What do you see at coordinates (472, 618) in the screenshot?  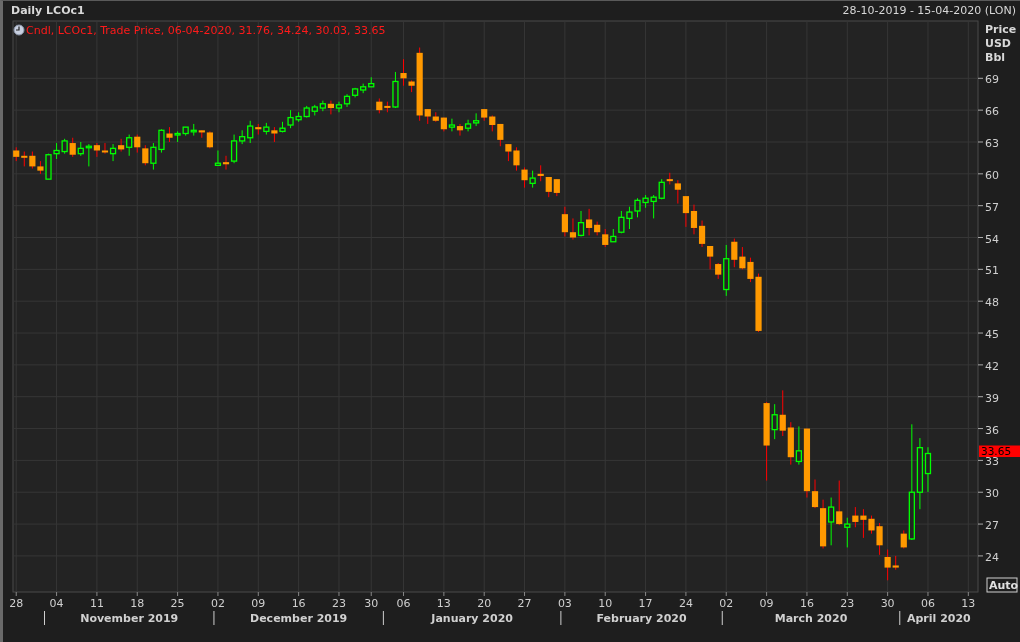 I see `month-label: January 2020` at bounding box center [472, 618].